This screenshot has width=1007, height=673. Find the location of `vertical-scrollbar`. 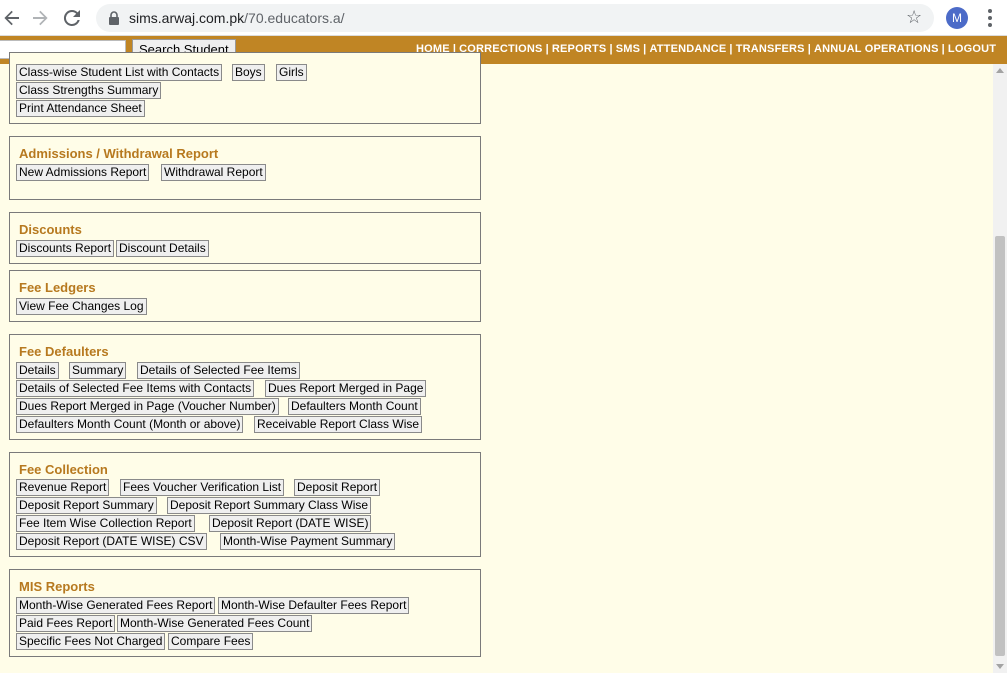

vertical-scrollbar is located at coordinates (1000, 368).